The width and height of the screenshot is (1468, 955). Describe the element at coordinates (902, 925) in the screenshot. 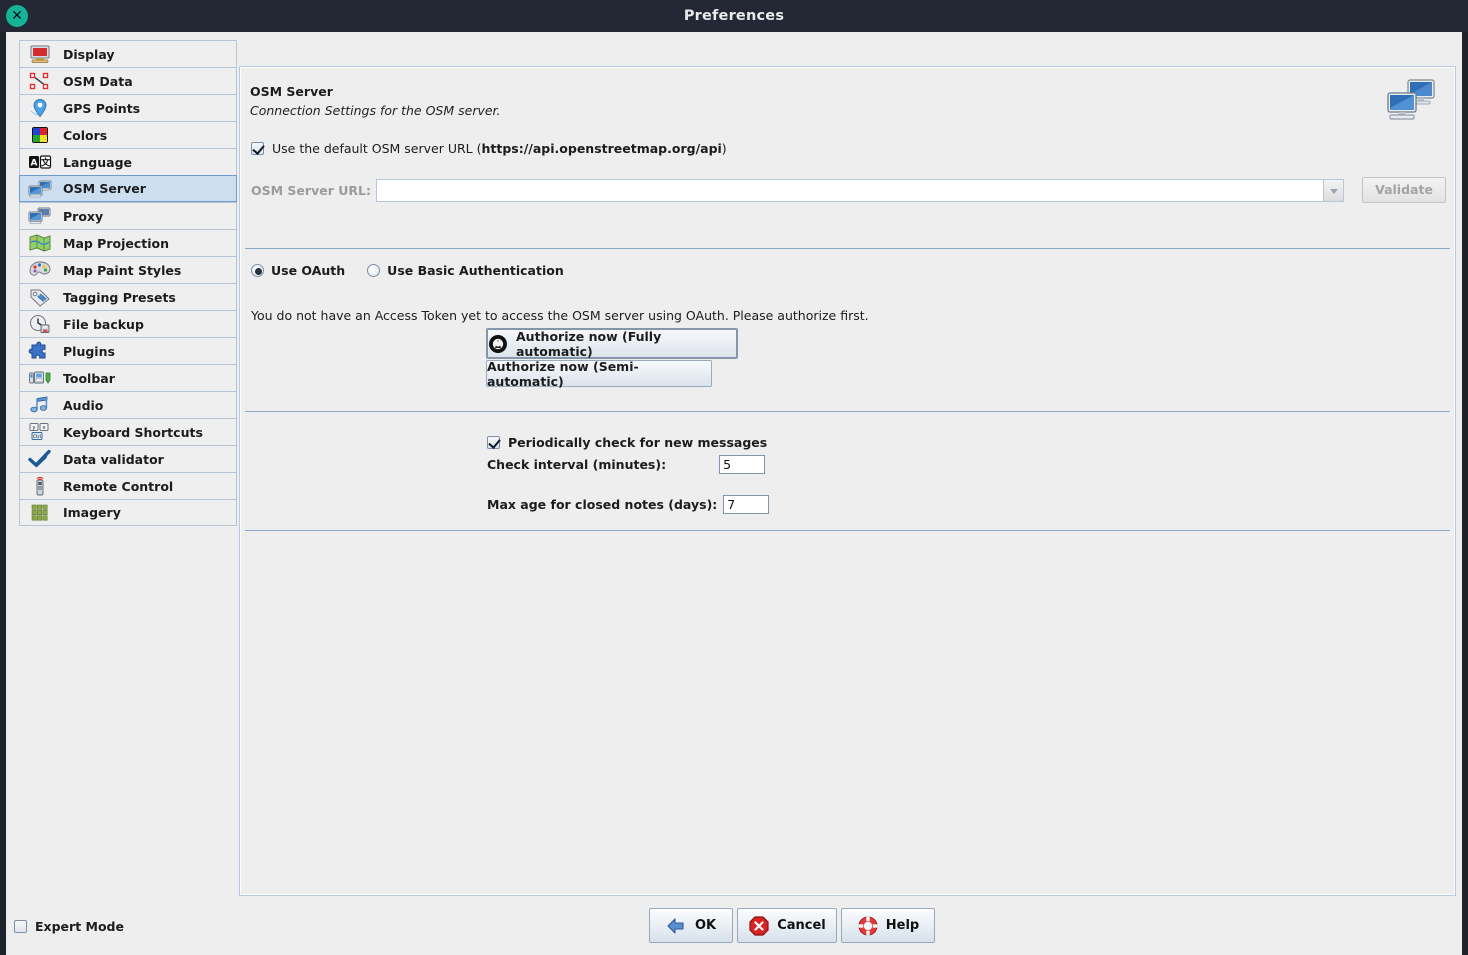

I see `help-button-label: Help` at that location.